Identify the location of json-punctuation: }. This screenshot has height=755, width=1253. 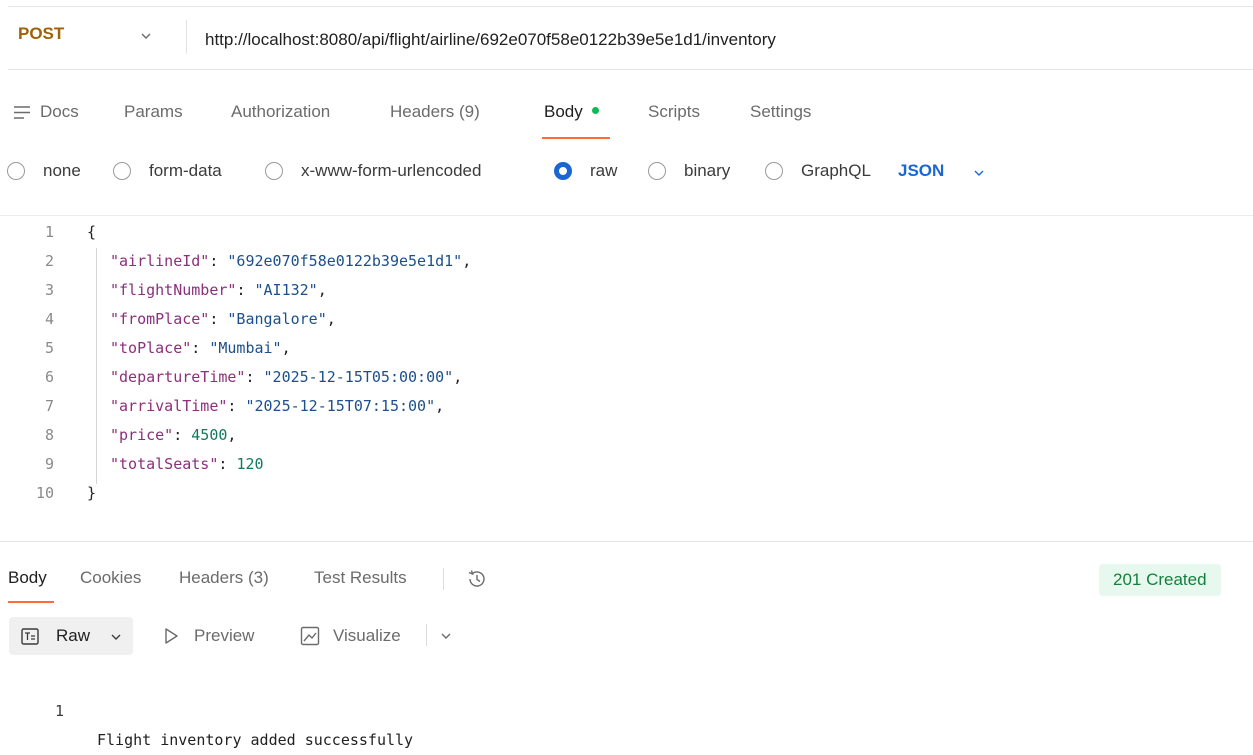
(92, 493).